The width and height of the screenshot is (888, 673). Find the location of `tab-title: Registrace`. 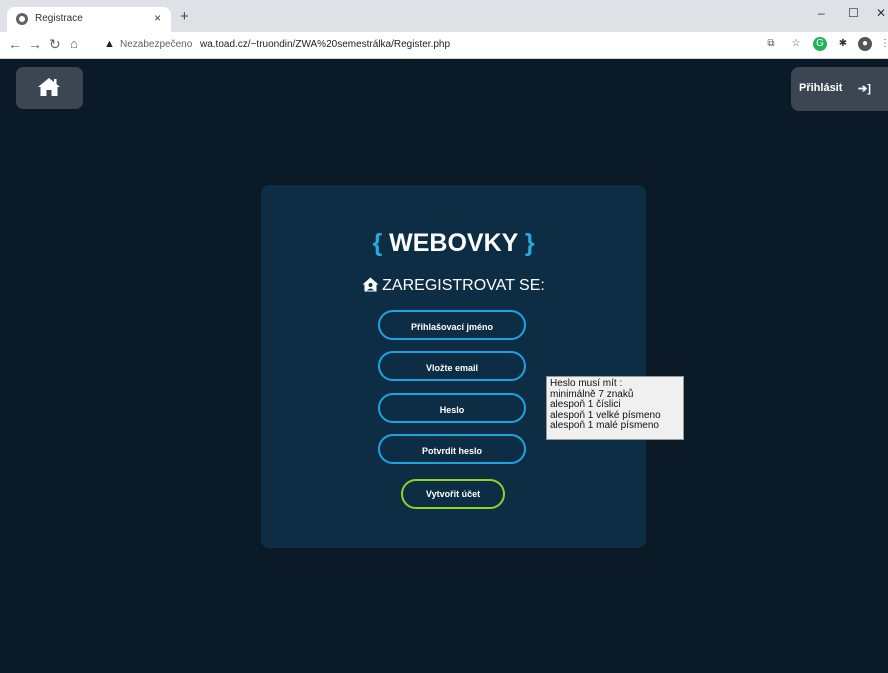

tab-title: Registrace is located at coordinates (59, 18).